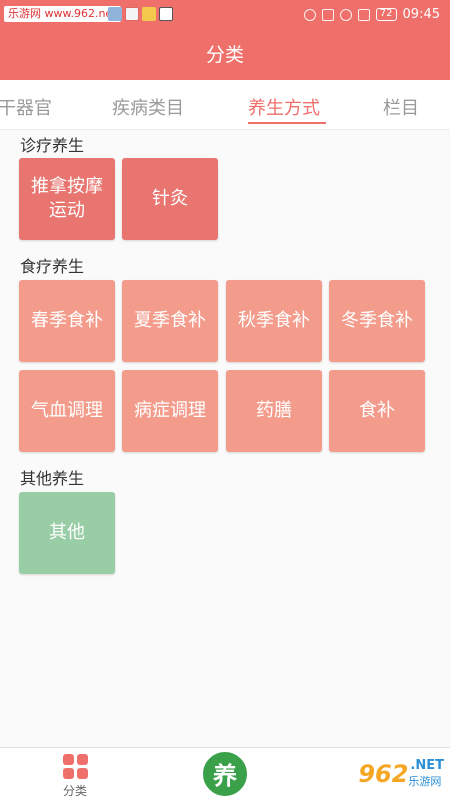 This screenshot has width=450, height=800. I want to click on watermark-logo: 乐游网 www.962.net, so click(62, 14).